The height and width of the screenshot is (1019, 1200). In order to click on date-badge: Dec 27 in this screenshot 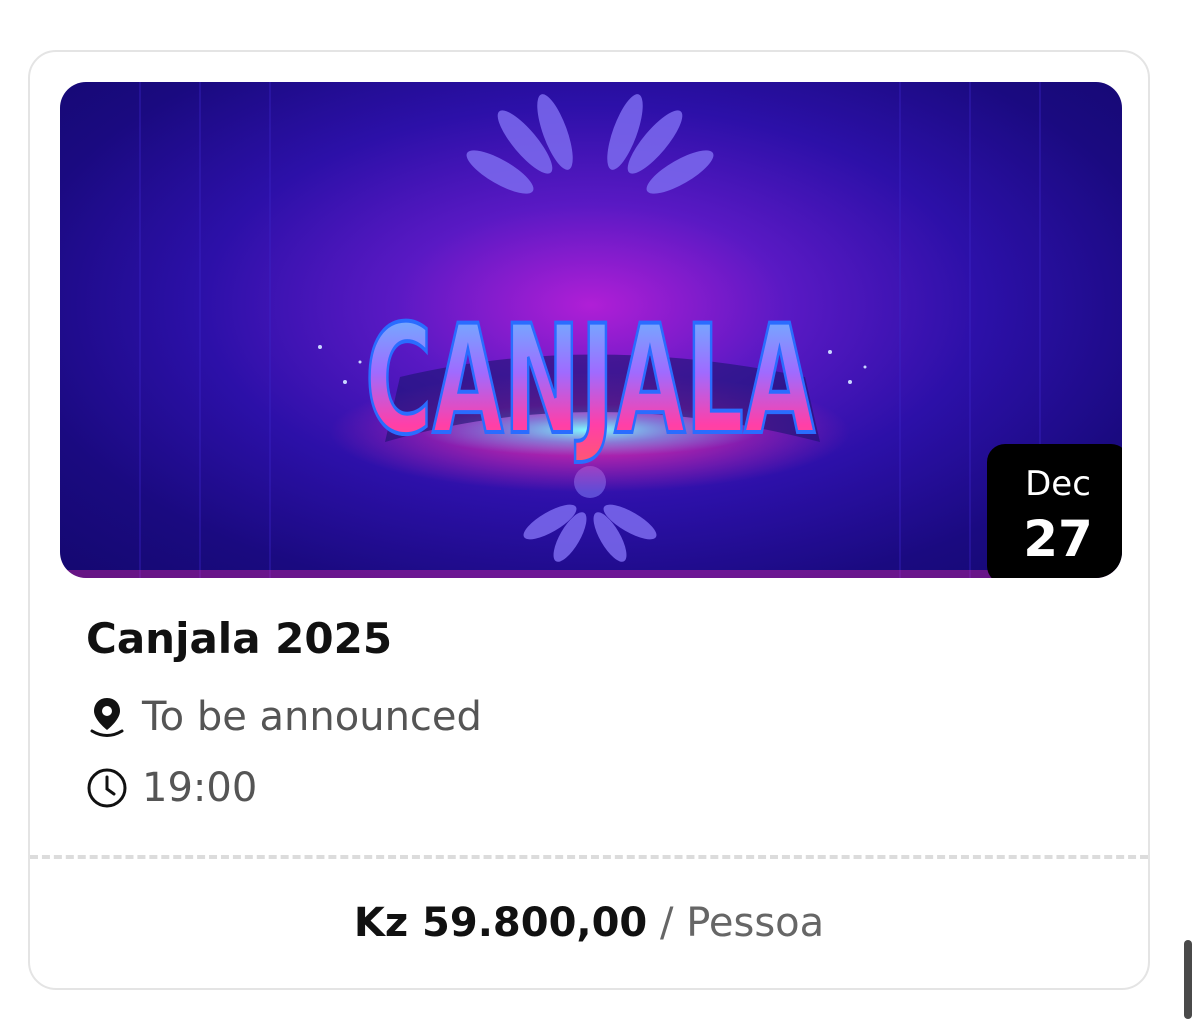, I will do `click(1054, 511)`.